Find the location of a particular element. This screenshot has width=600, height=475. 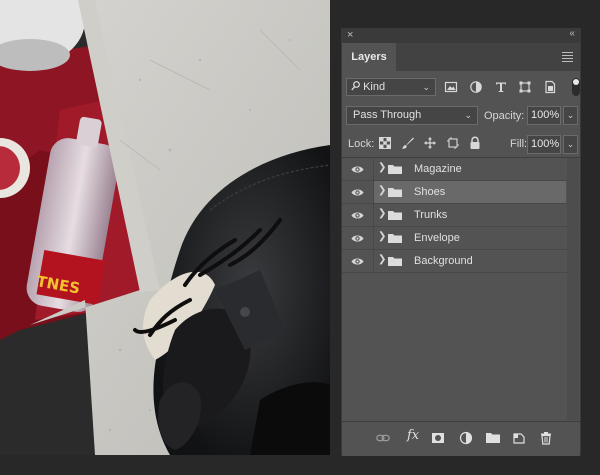

layer-body: ❯ Magazine is located at coordinates (469, 169).